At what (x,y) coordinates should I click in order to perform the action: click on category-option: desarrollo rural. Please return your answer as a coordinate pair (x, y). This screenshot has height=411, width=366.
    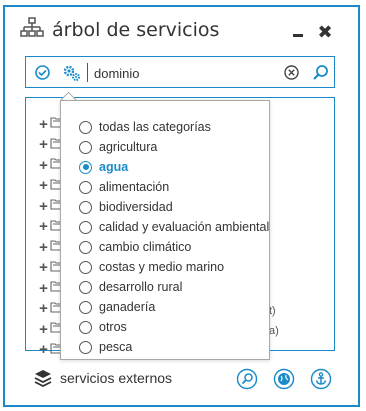
    Looking at the image, I should click on (130, 287).